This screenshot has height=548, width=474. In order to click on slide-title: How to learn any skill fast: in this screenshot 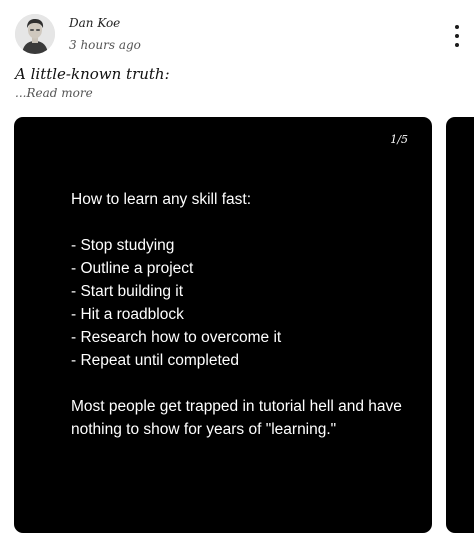, I will do `click(161, 199)`.